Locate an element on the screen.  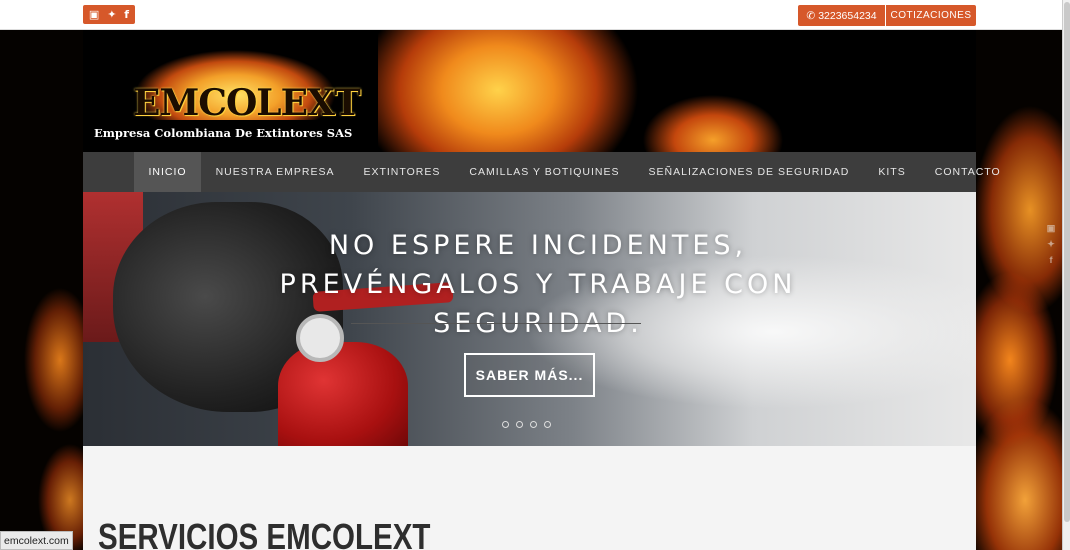
site-logo: EMCOLEXT is located at coordinates (246, 88).